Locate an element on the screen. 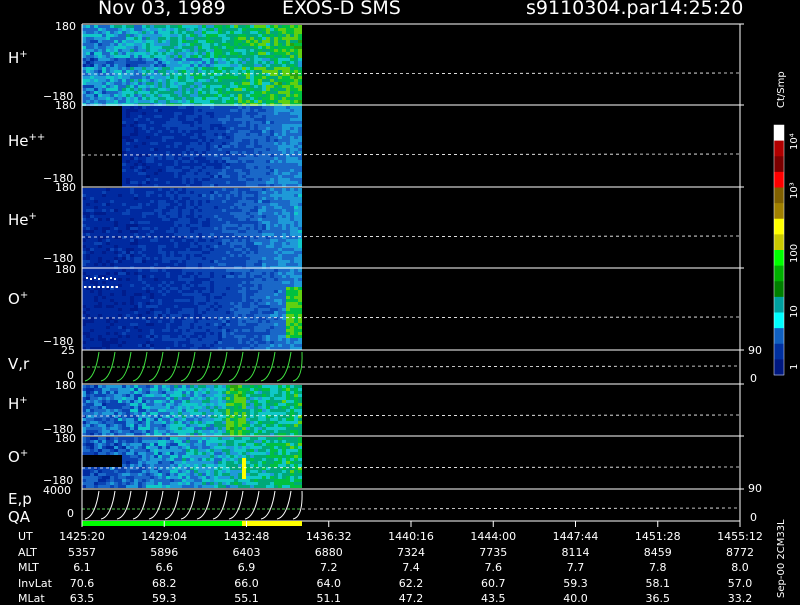  ephemeris-cell: 33.2 is located at coordinates (740, 598).